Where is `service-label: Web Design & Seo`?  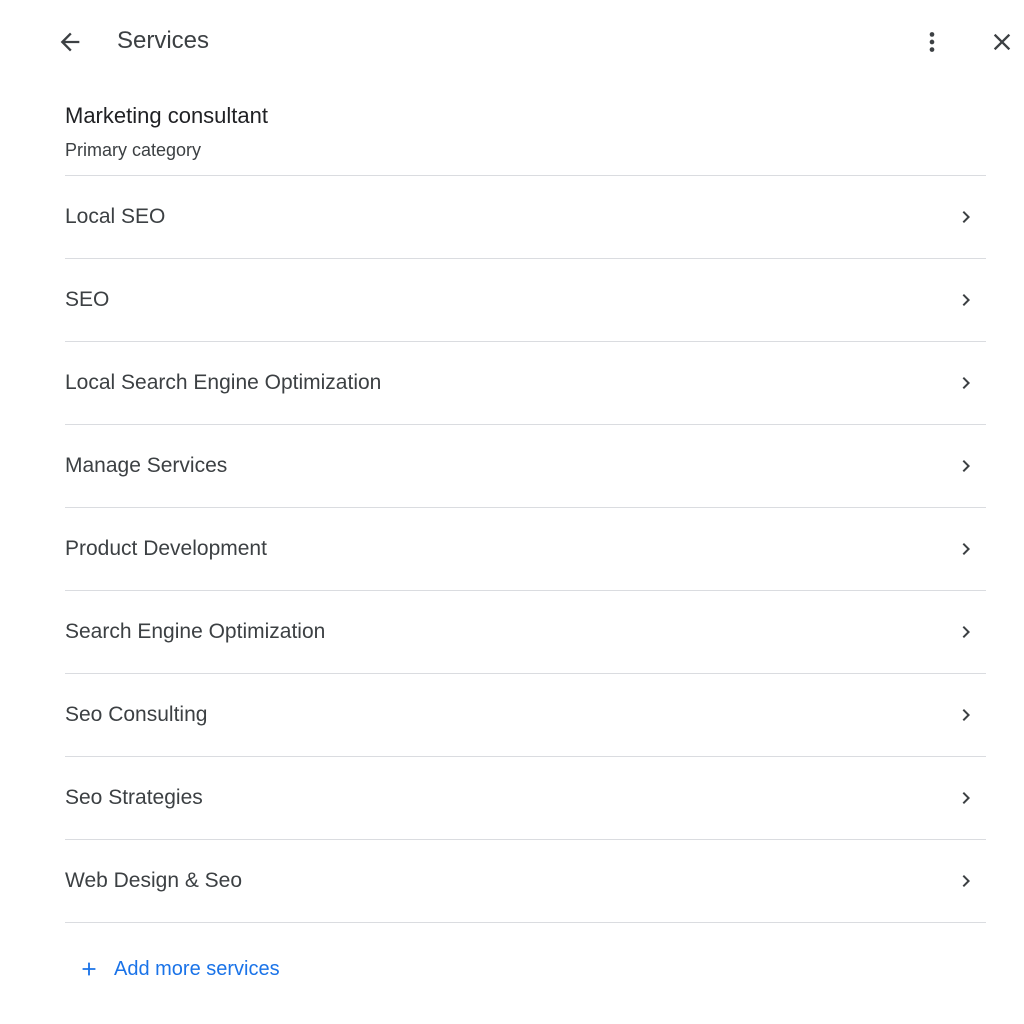
service-label: Web Design & Seo is located at coordinates (154, 880).